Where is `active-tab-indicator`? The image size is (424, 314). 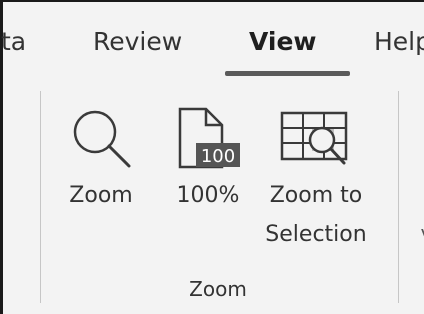 active-tab-indicator is located at coordinates (287, 73).